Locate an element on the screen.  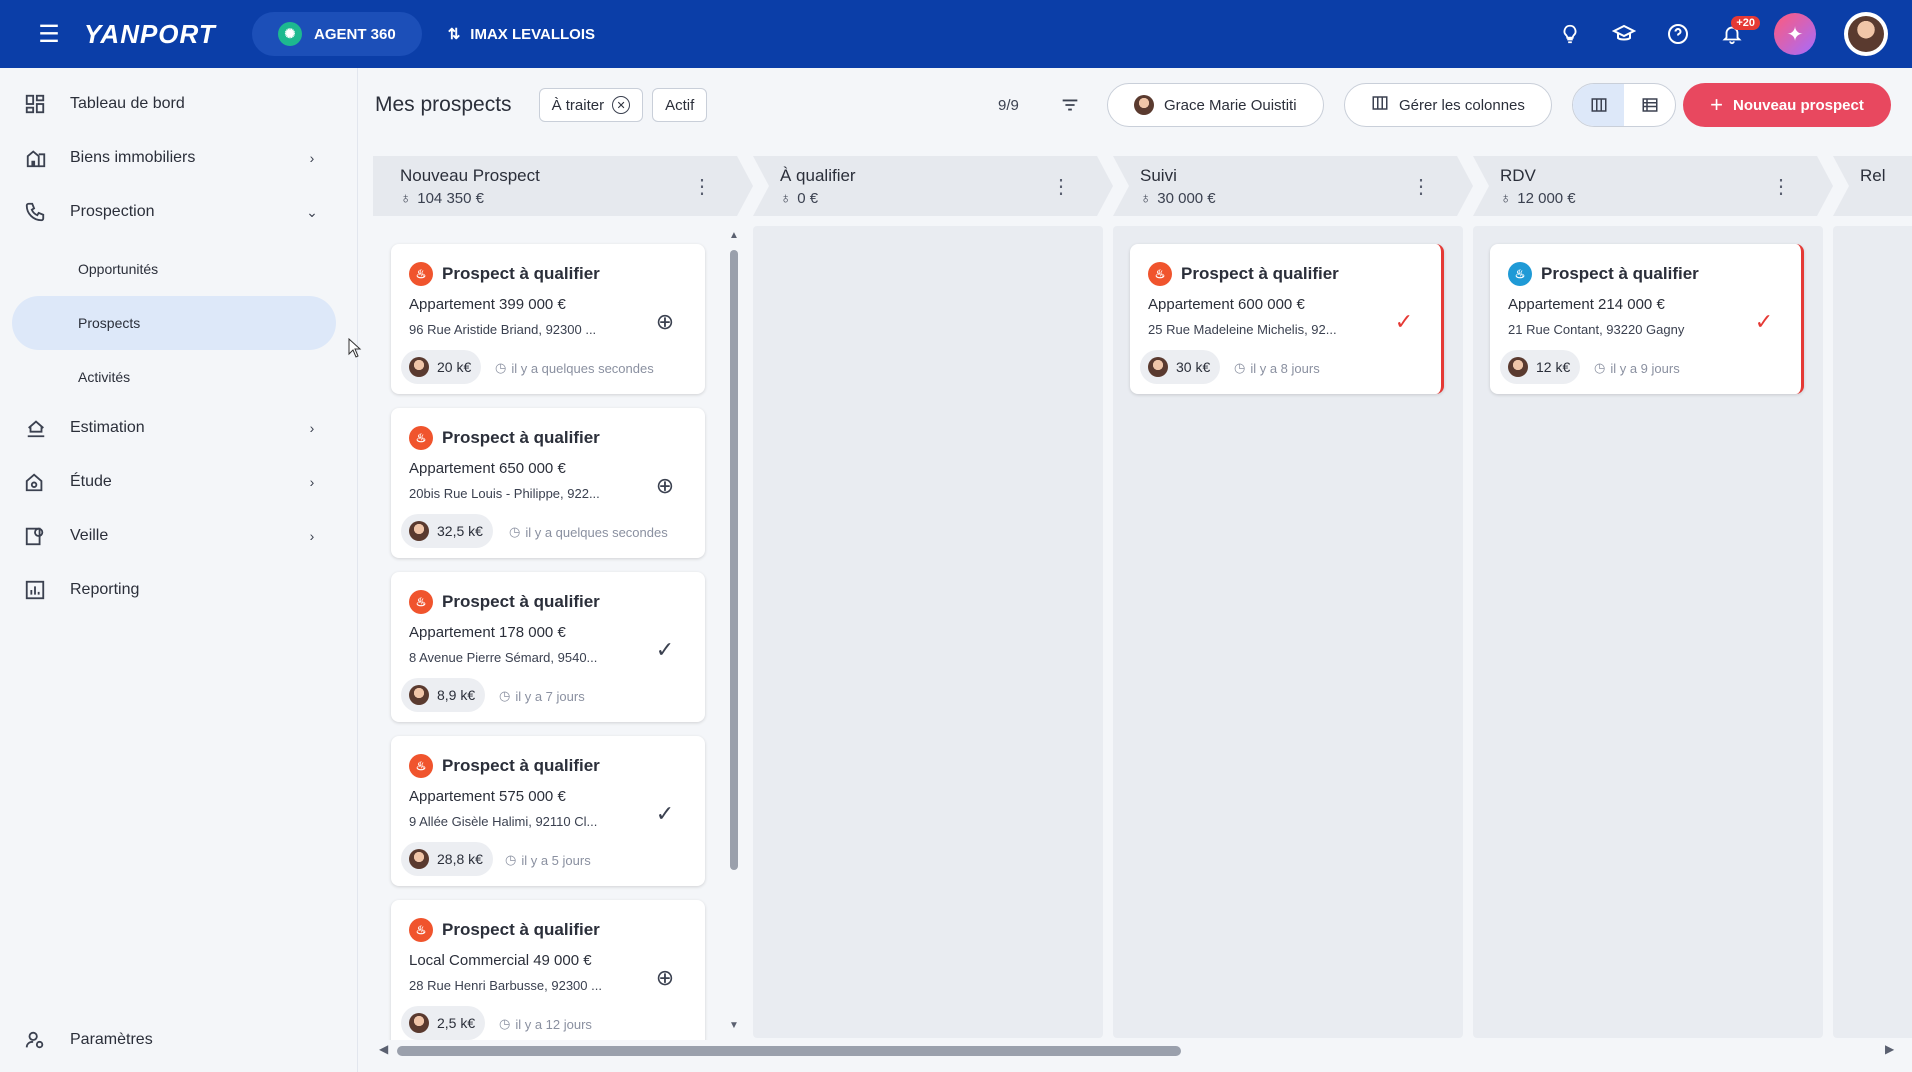
bell-icon: +20 is located at coordinates (1736, 34).